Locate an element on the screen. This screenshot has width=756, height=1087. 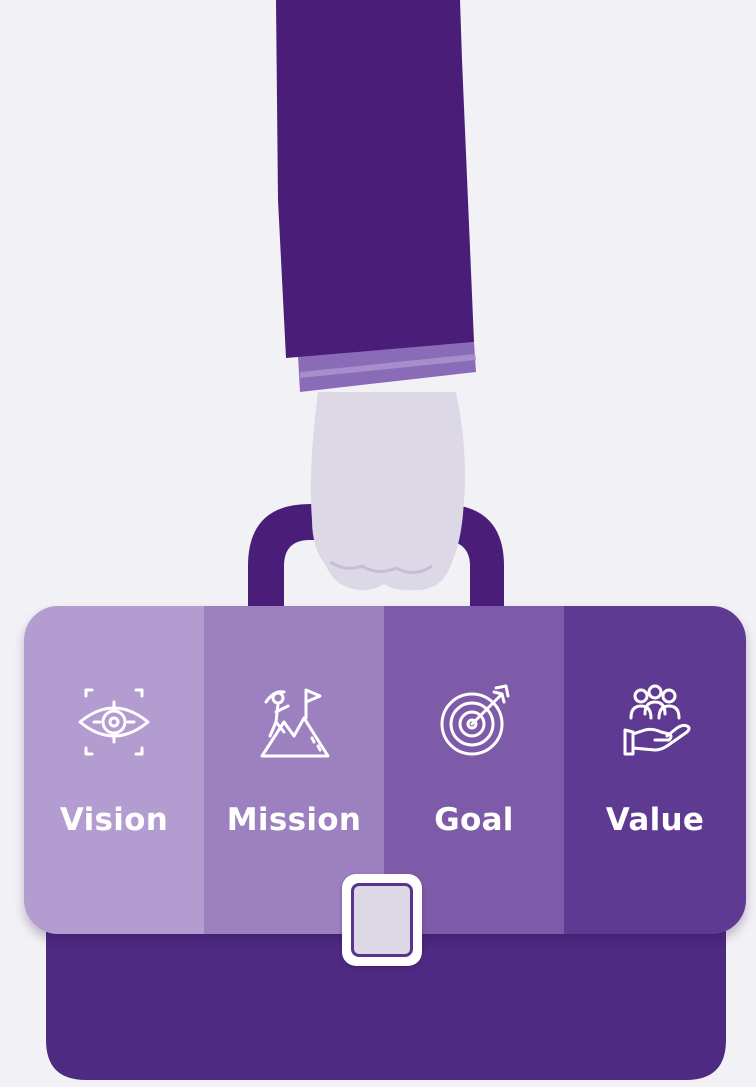
mountain-climber-flag-icon is located at coordinates (294, 722).